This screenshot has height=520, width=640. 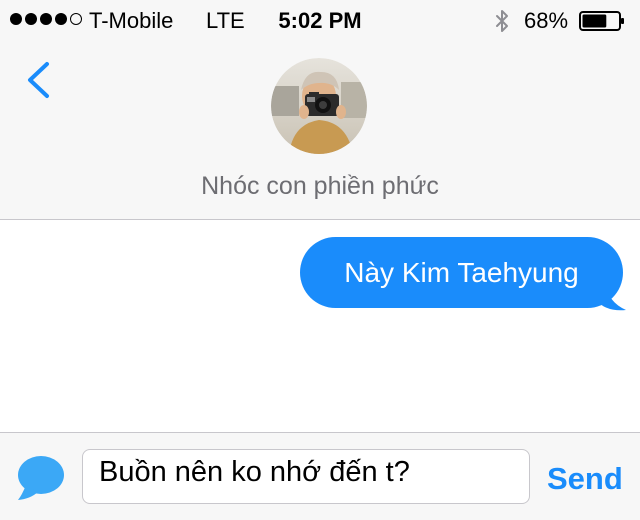 I want to click on chevron-left-icon, so click(x=39, y=80).